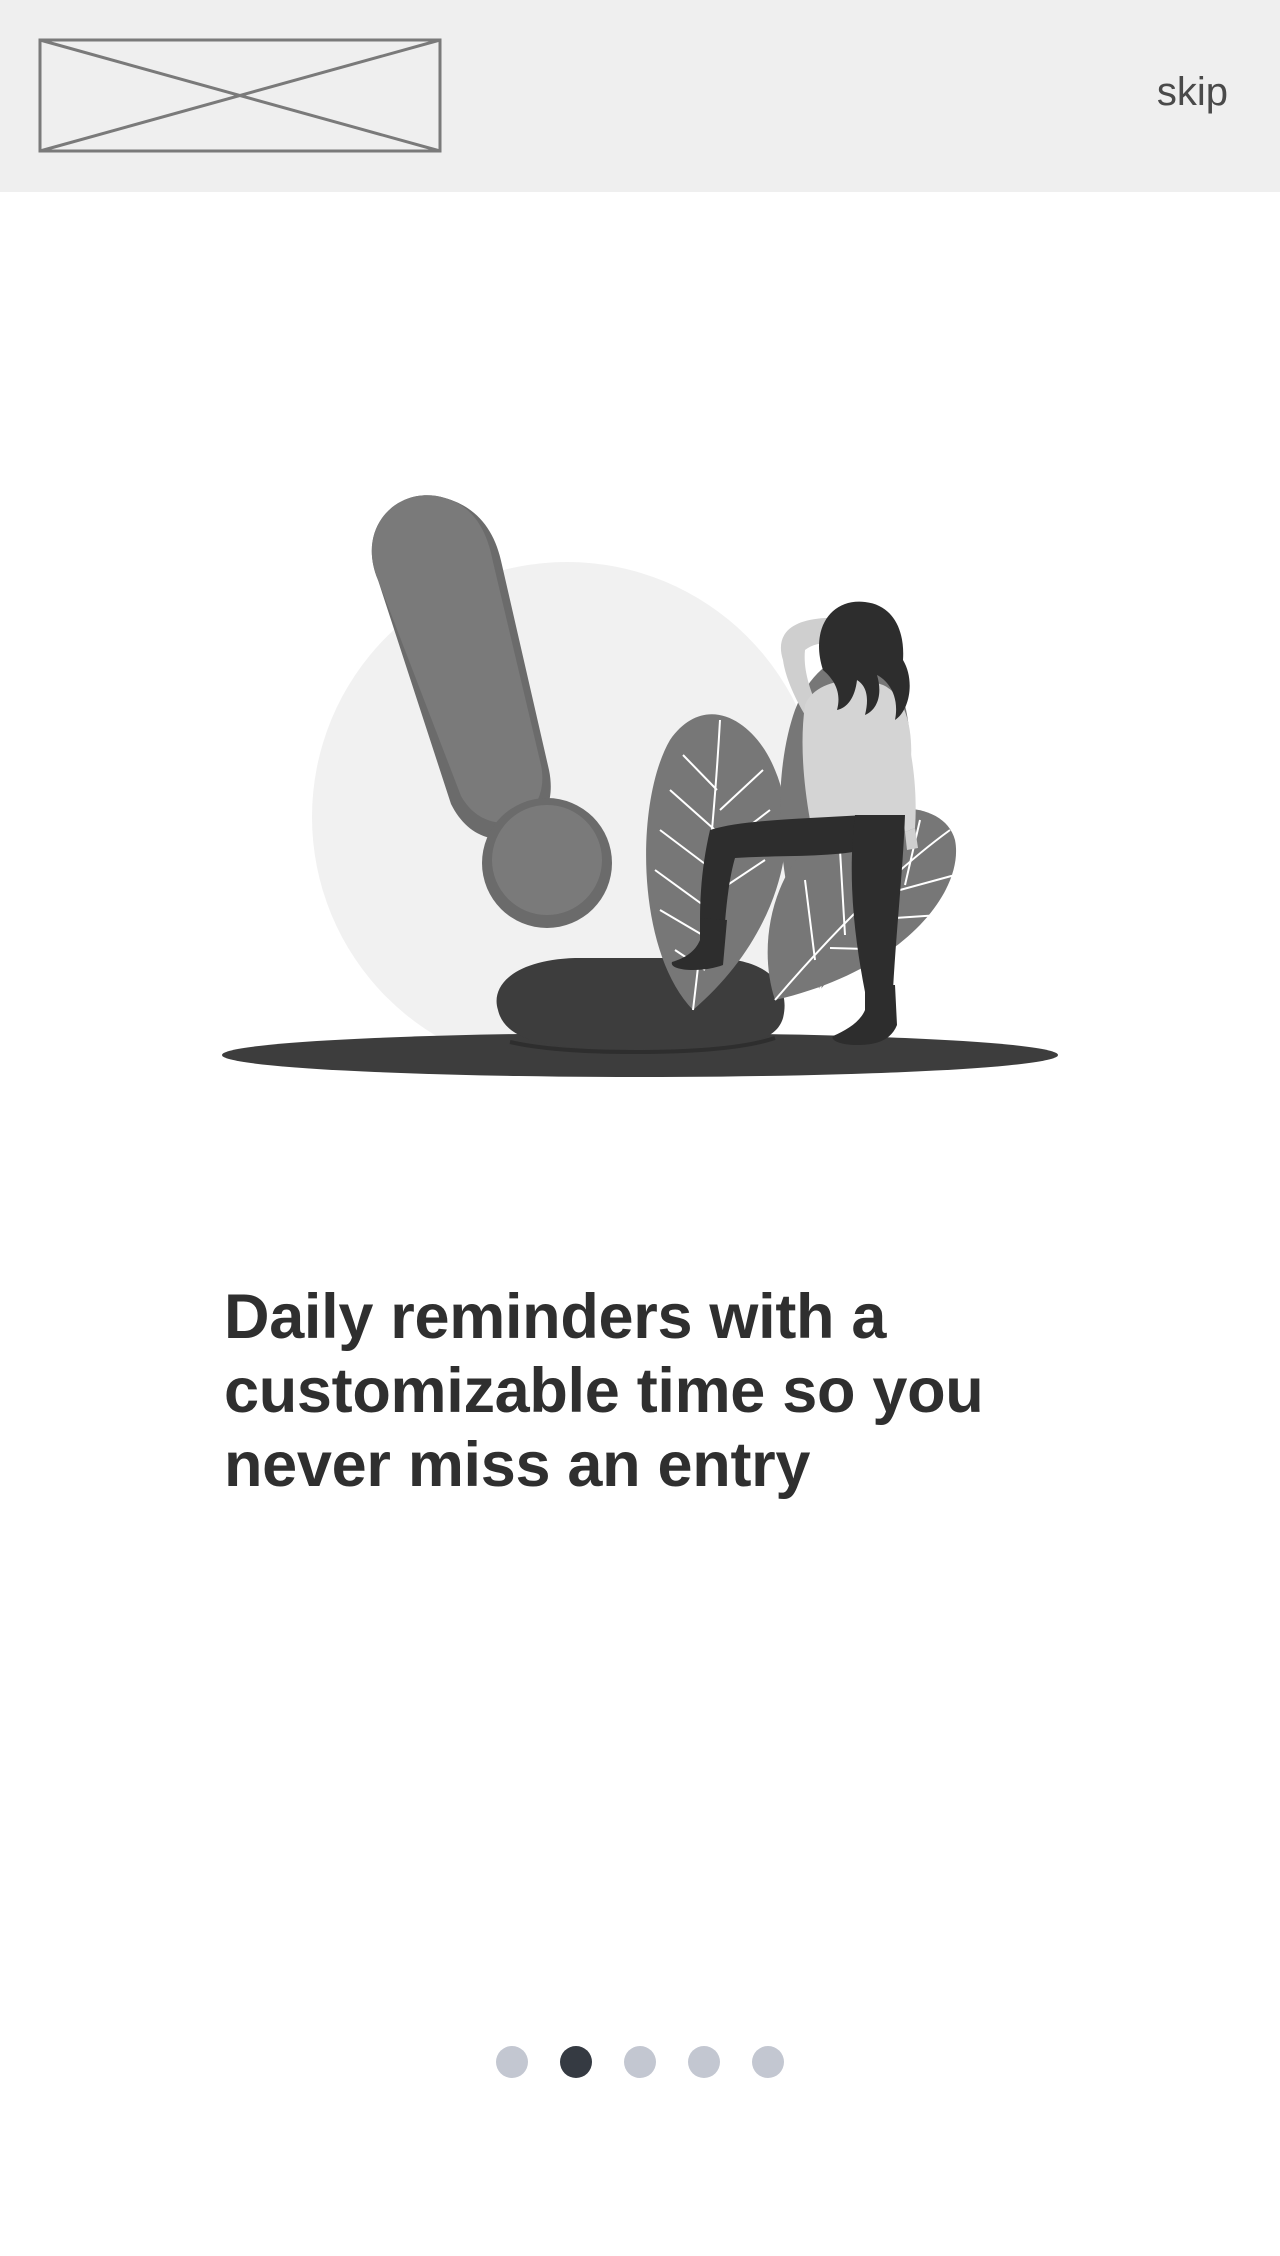 This screenshot has width=1280, height=2256. I want to click on page-indicator, so click(640, 2062).